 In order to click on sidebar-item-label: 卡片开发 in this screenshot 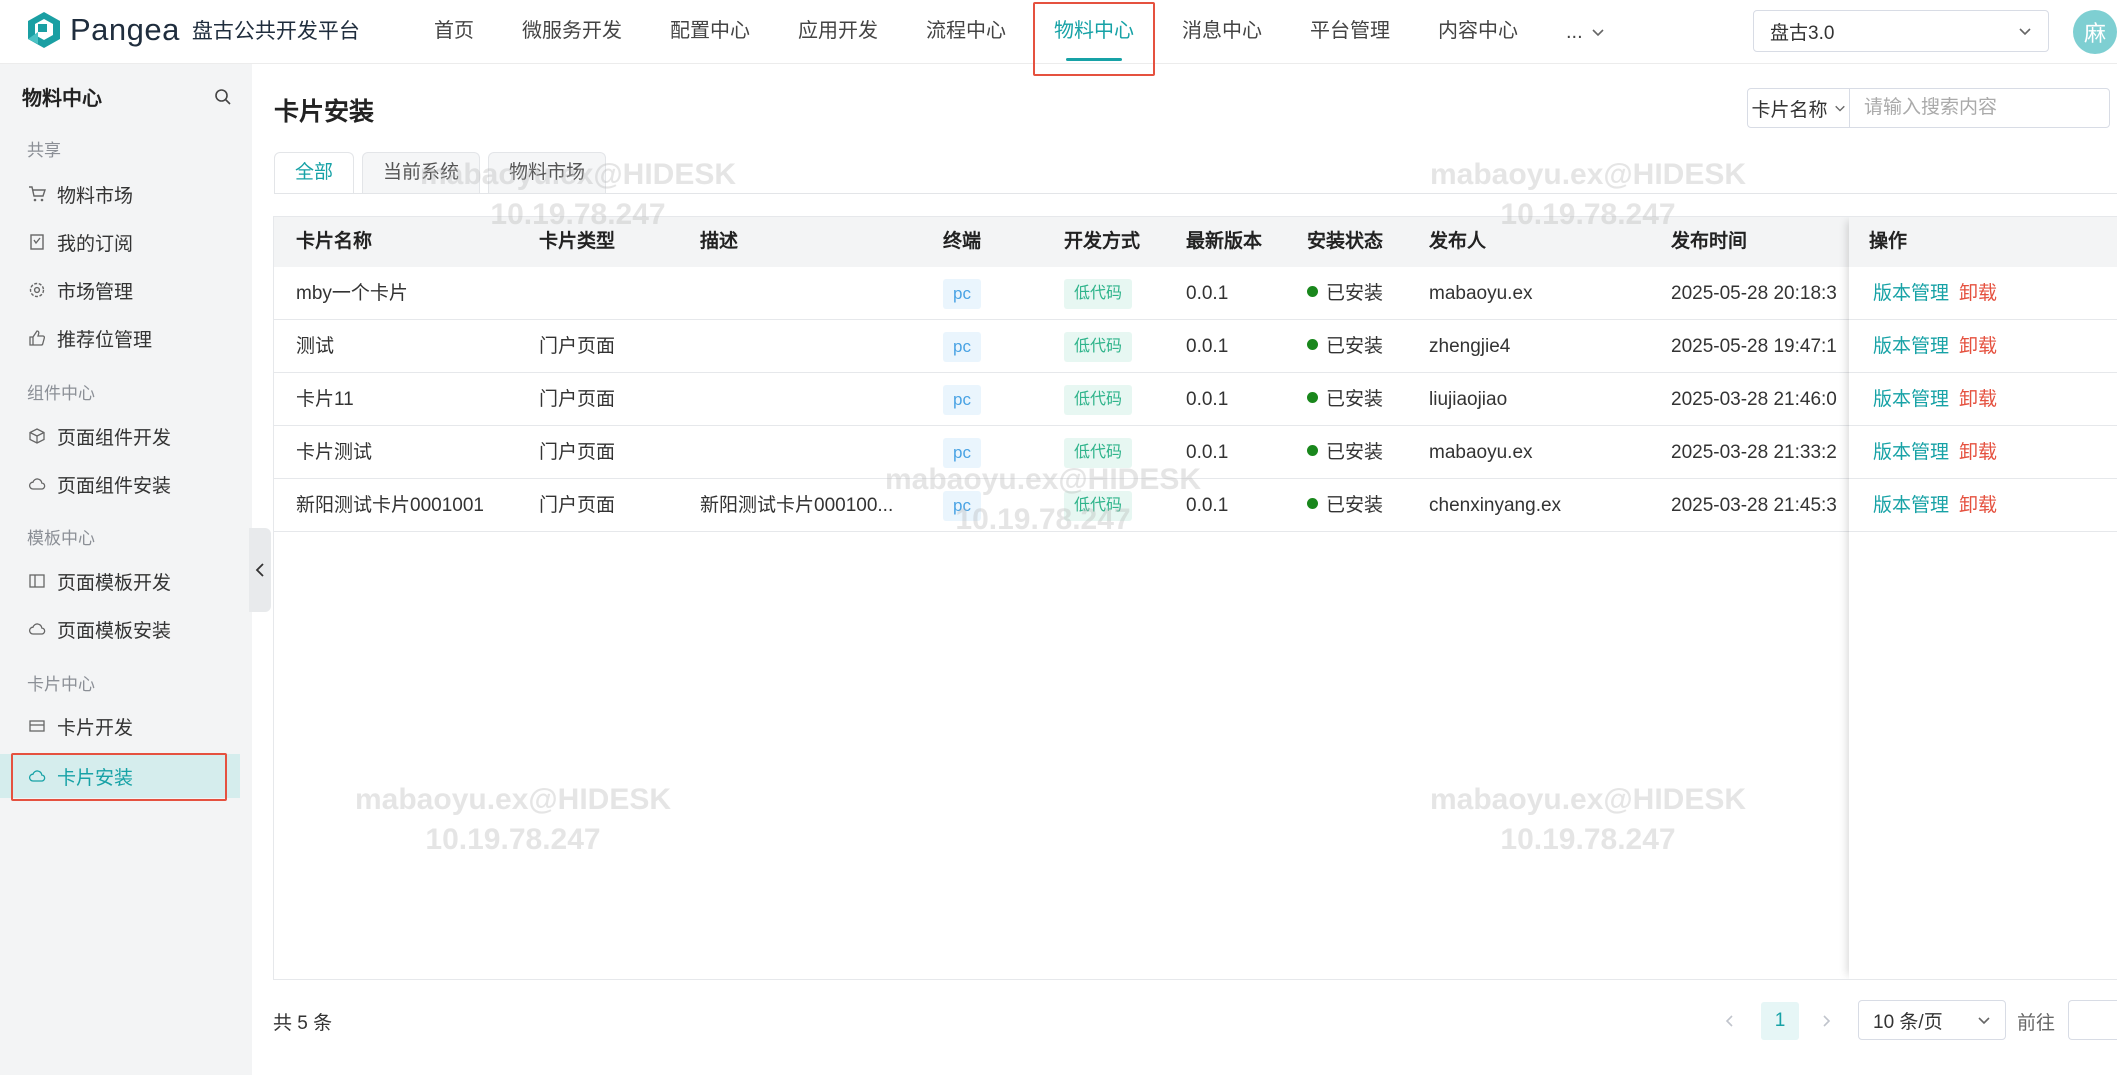, I will do `click(95, 728)`.